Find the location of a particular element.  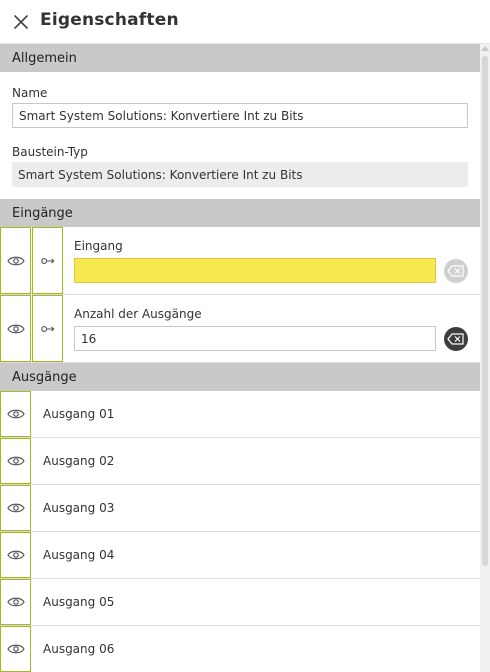

input-value-field: 16 is located at coordinates (255, 338).